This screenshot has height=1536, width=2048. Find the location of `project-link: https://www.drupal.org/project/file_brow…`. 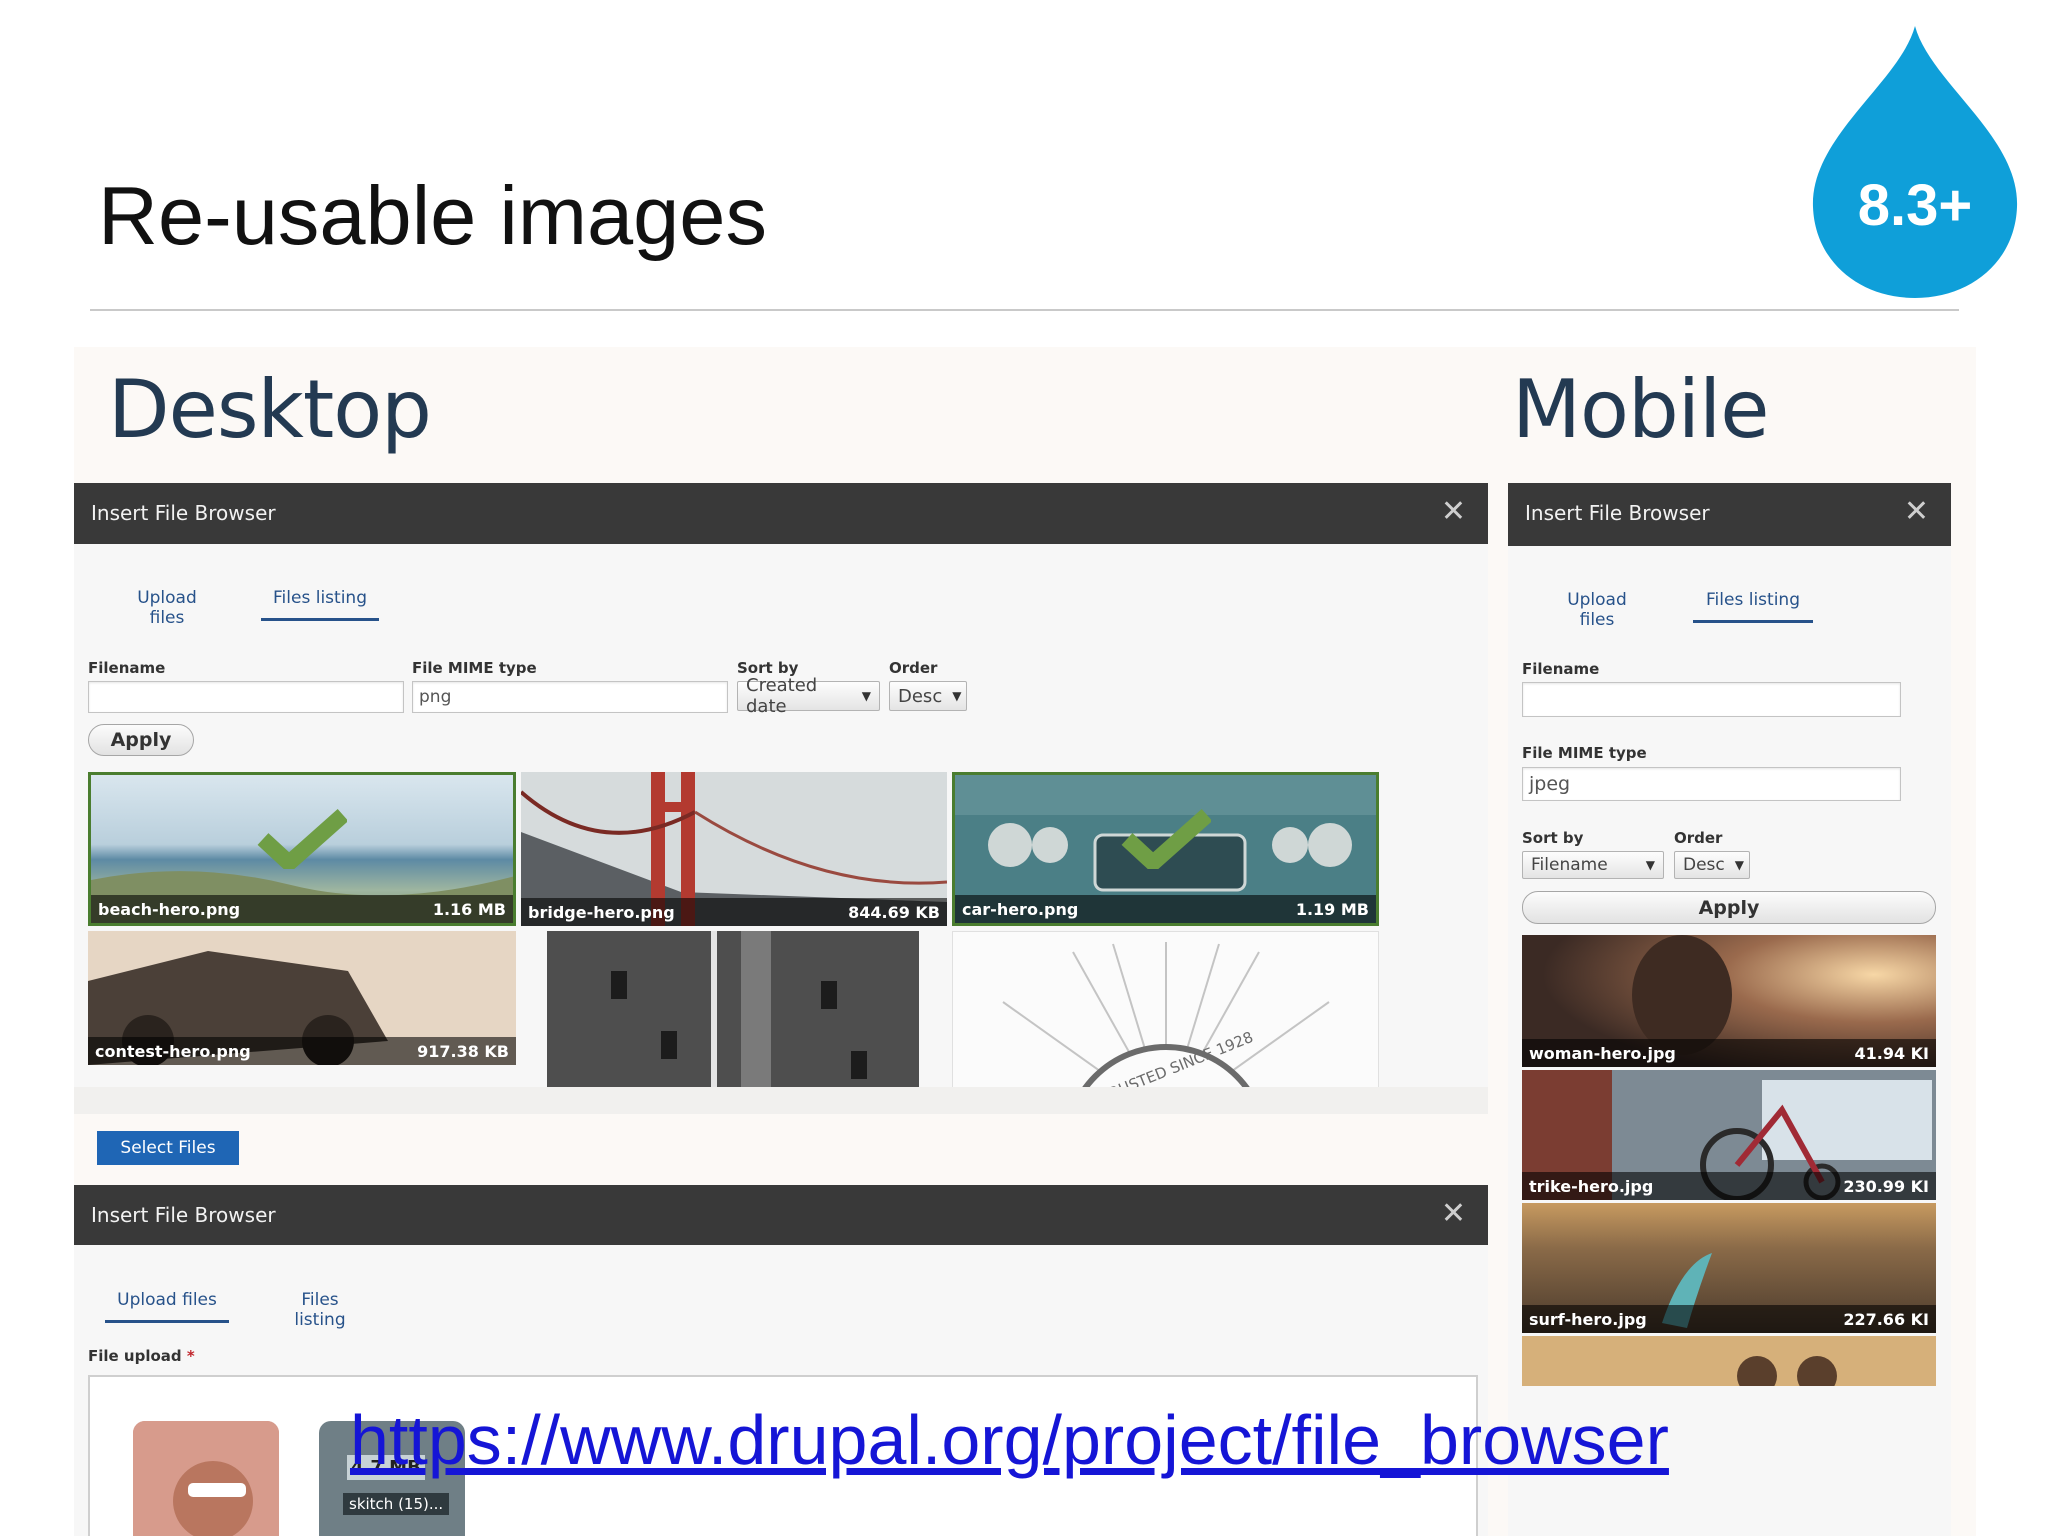

project-link: https://www.drupal.org/project/file_brow… is located at coordinates (1009, 1440).